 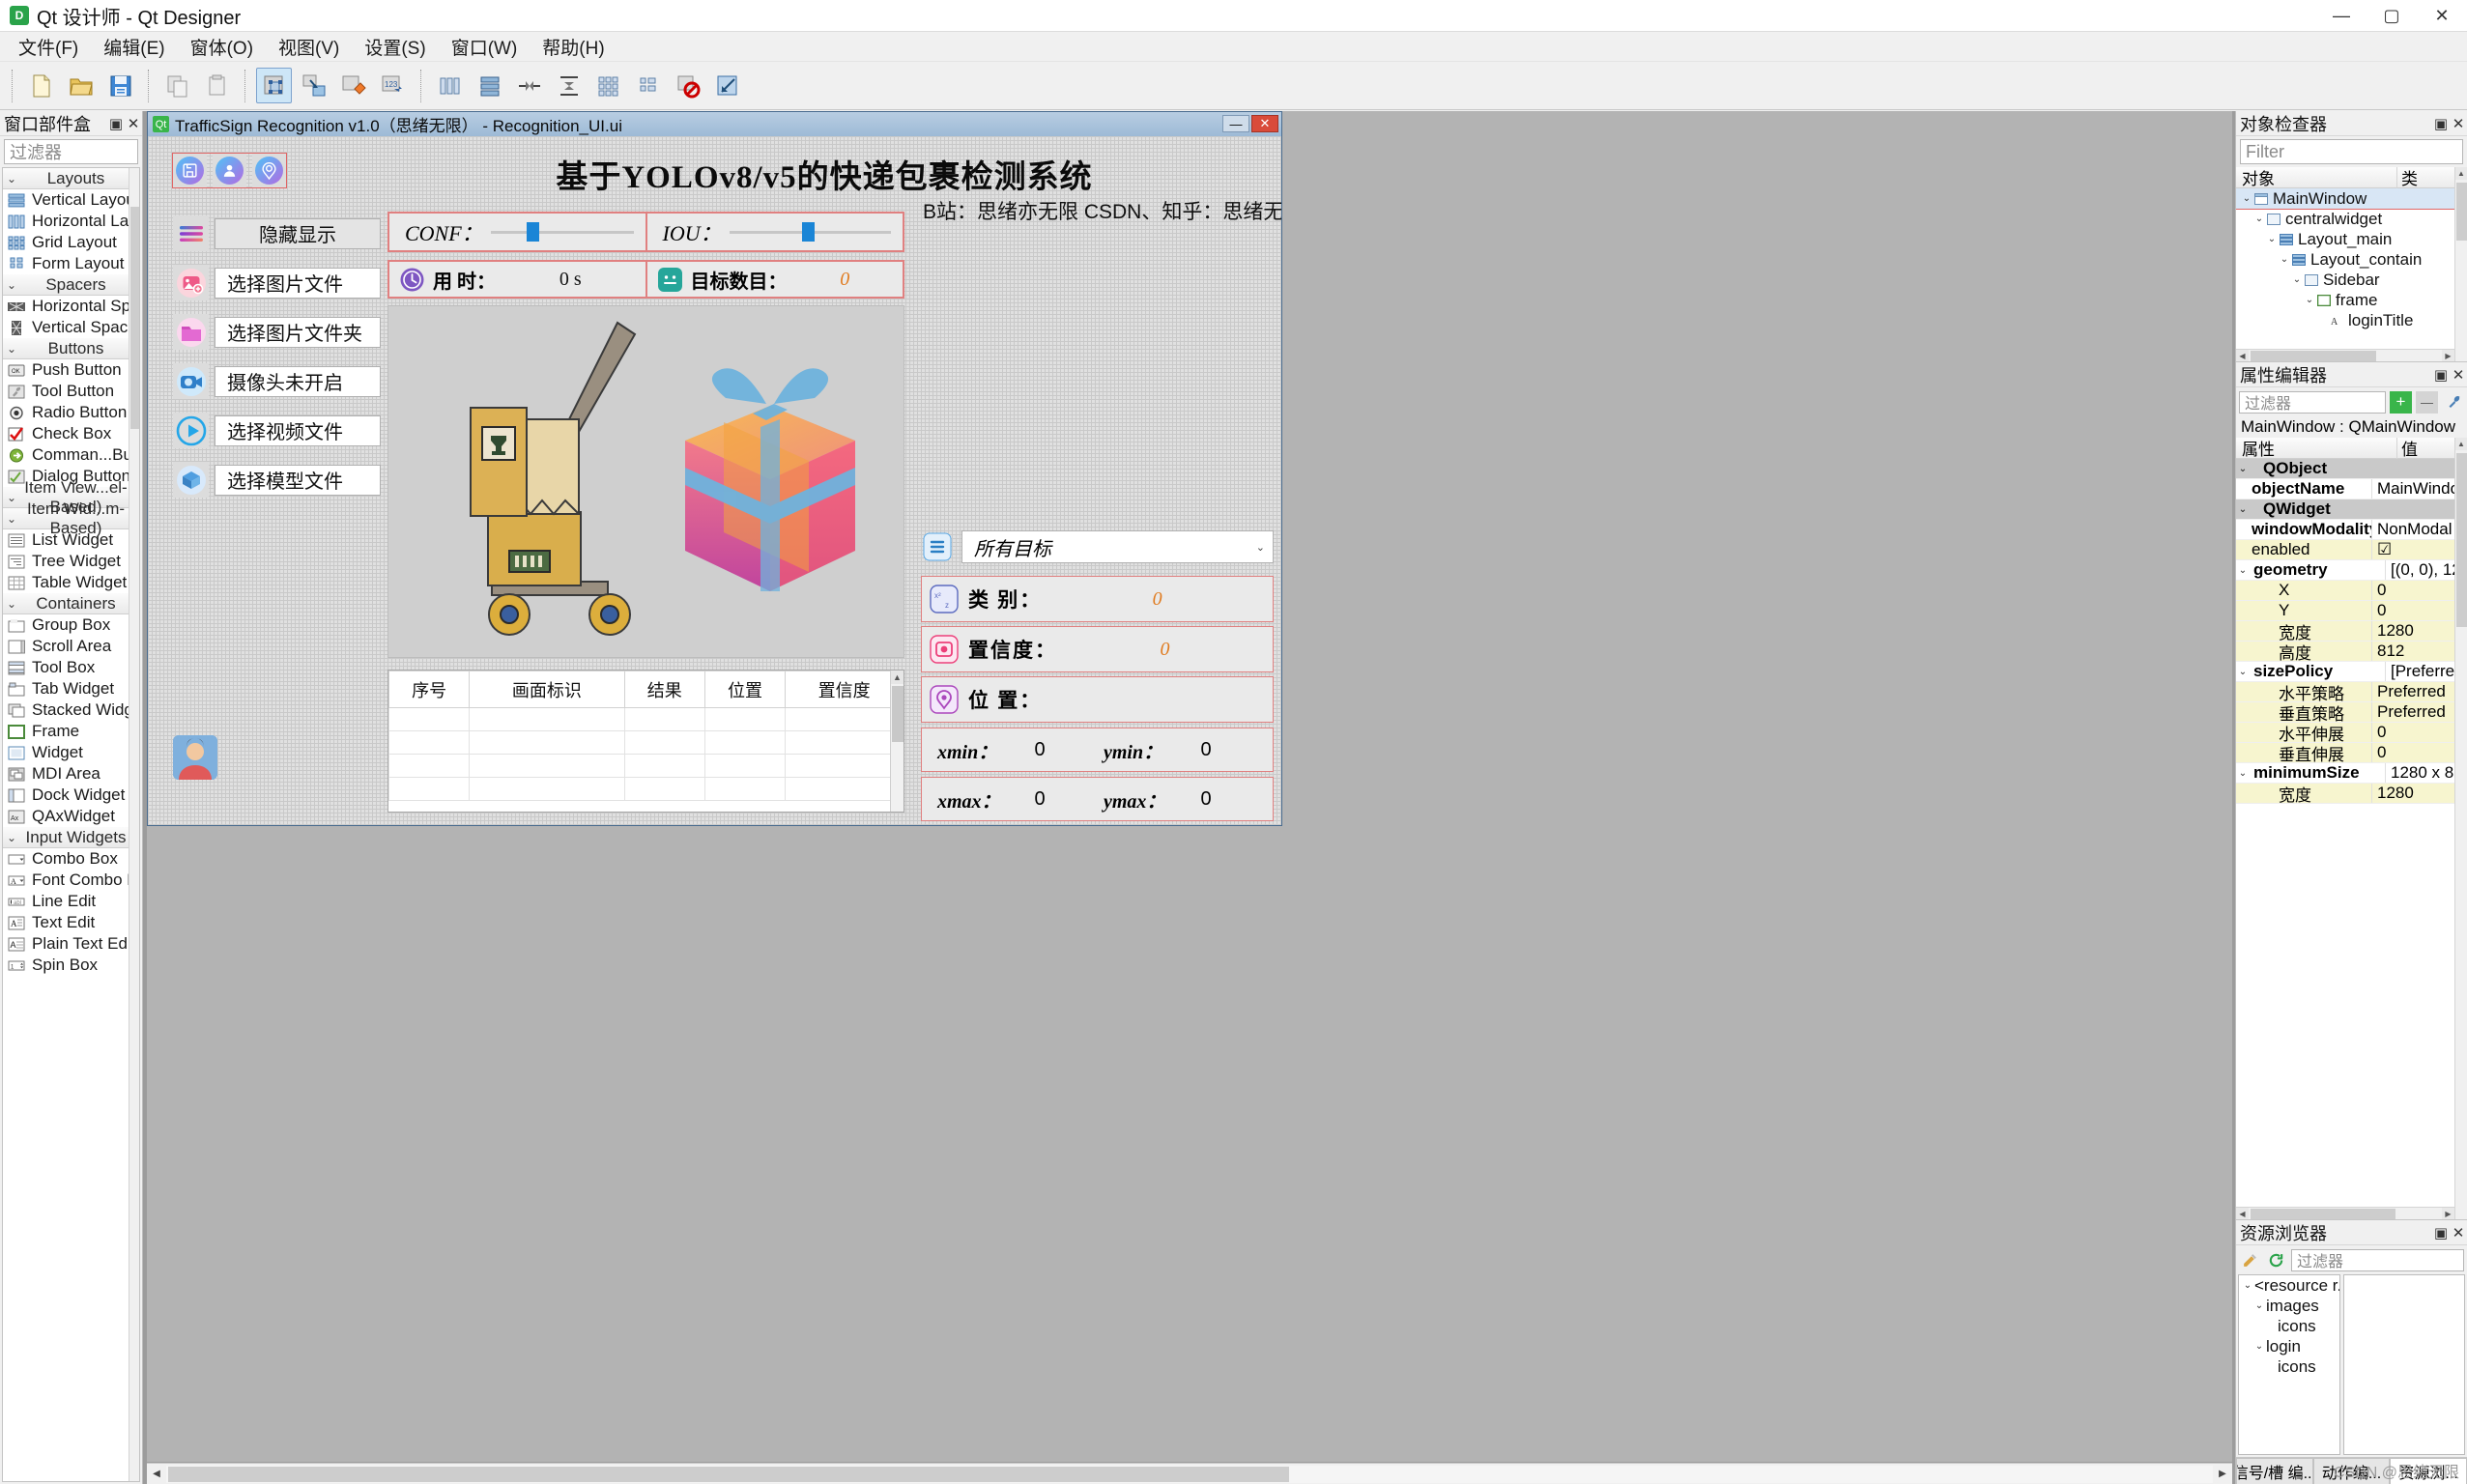 What do you see at coordinates (393, 85) in the screenshot?
I see `edit-tab-order-icon: 123` at bounding box center [393, 85].